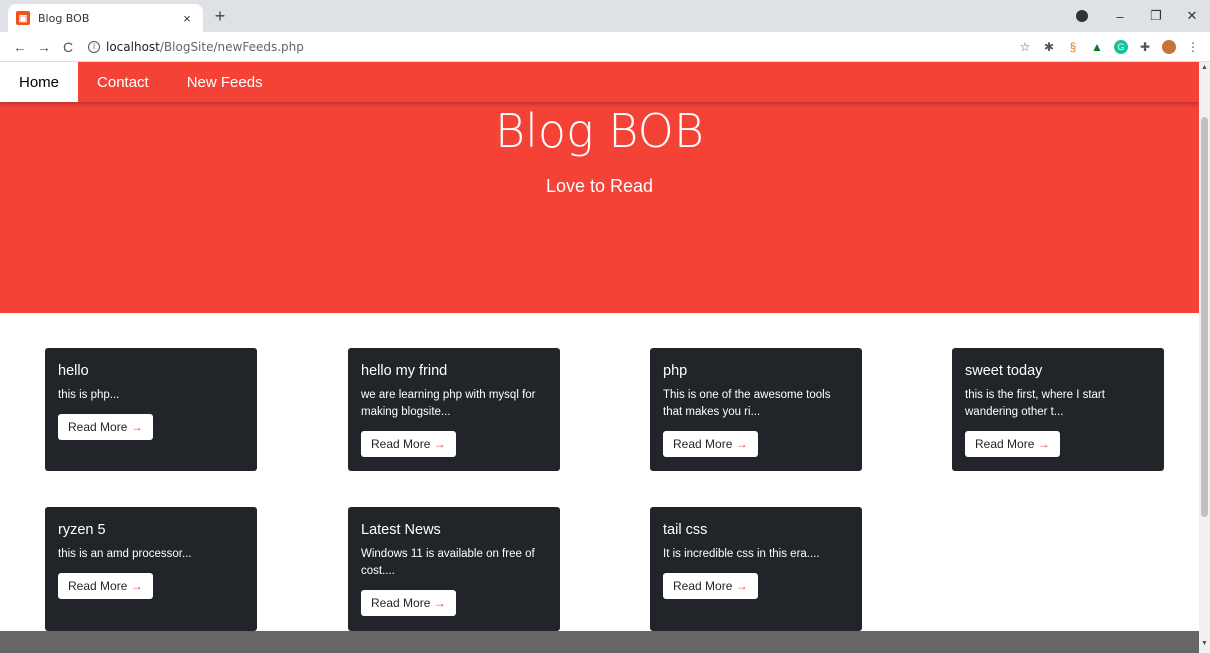 Image resolution: width=1210 pixels, height=653 pixels. Describe the element at coordinates (1004, 371) in the screenshot. I see `post-title: sweet today` at that location.